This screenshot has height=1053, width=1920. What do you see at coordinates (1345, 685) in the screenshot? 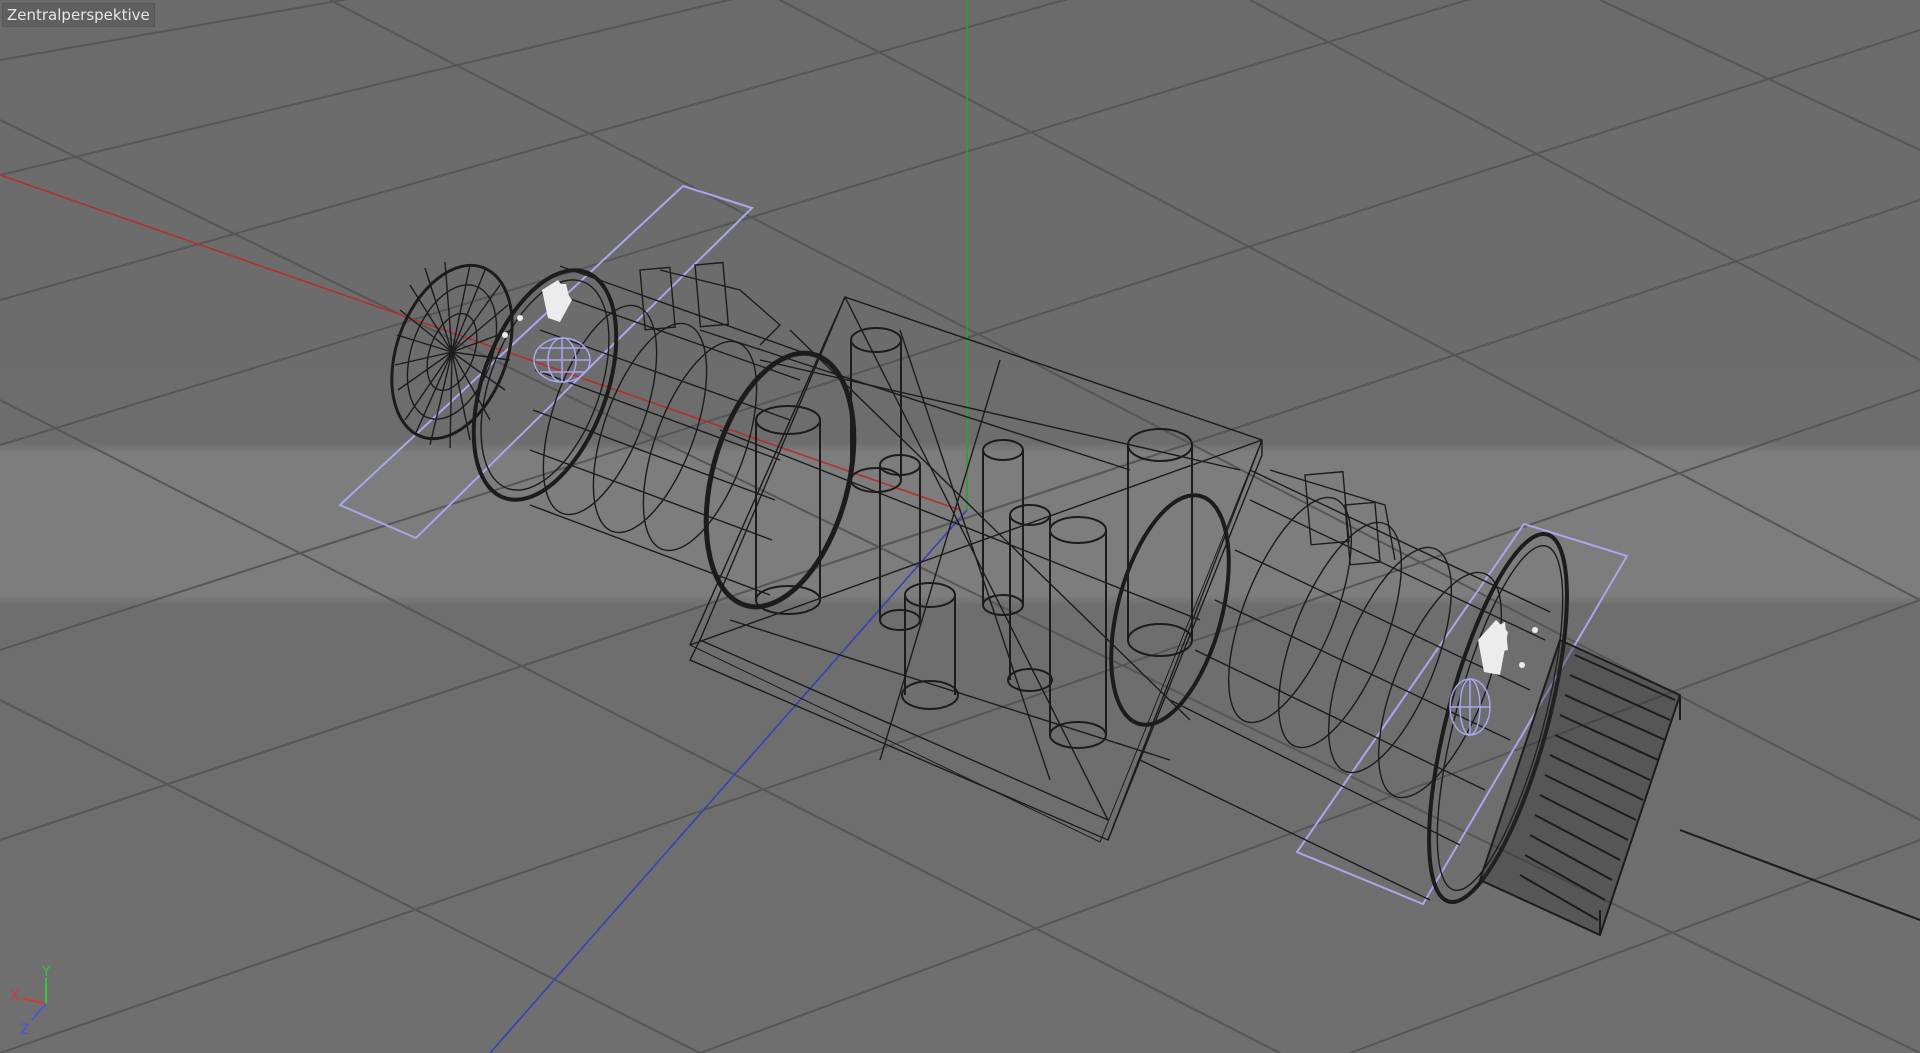
I see `right-tube` at bounding box center [1345, 685].